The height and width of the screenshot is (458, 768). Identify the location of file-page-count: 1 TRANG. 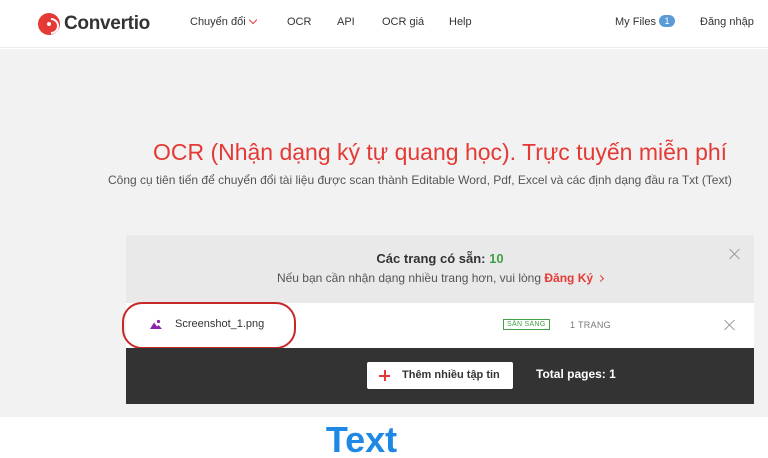
(590, 325).